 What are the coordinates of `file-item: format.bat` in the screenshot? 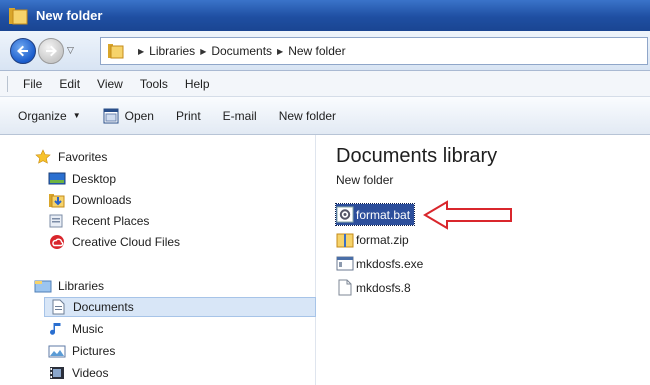 It's located at (375, 214).